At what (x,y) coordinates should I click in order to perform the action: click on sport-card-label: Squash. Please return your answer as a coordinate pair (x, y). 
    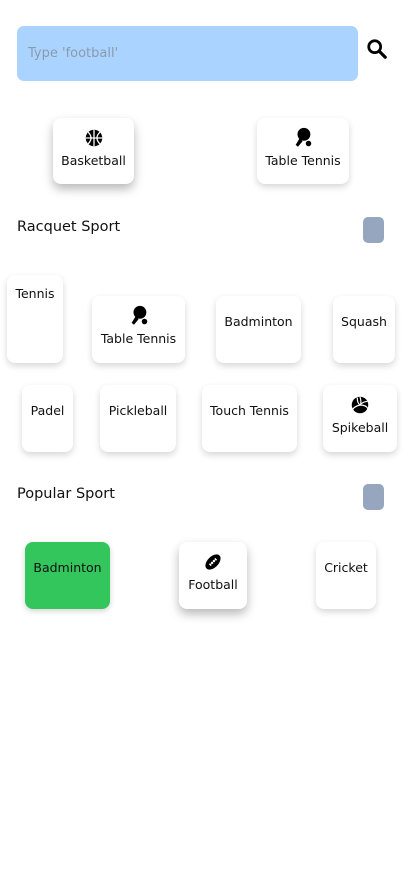
    Looking at the image, I should click on (364, 321).